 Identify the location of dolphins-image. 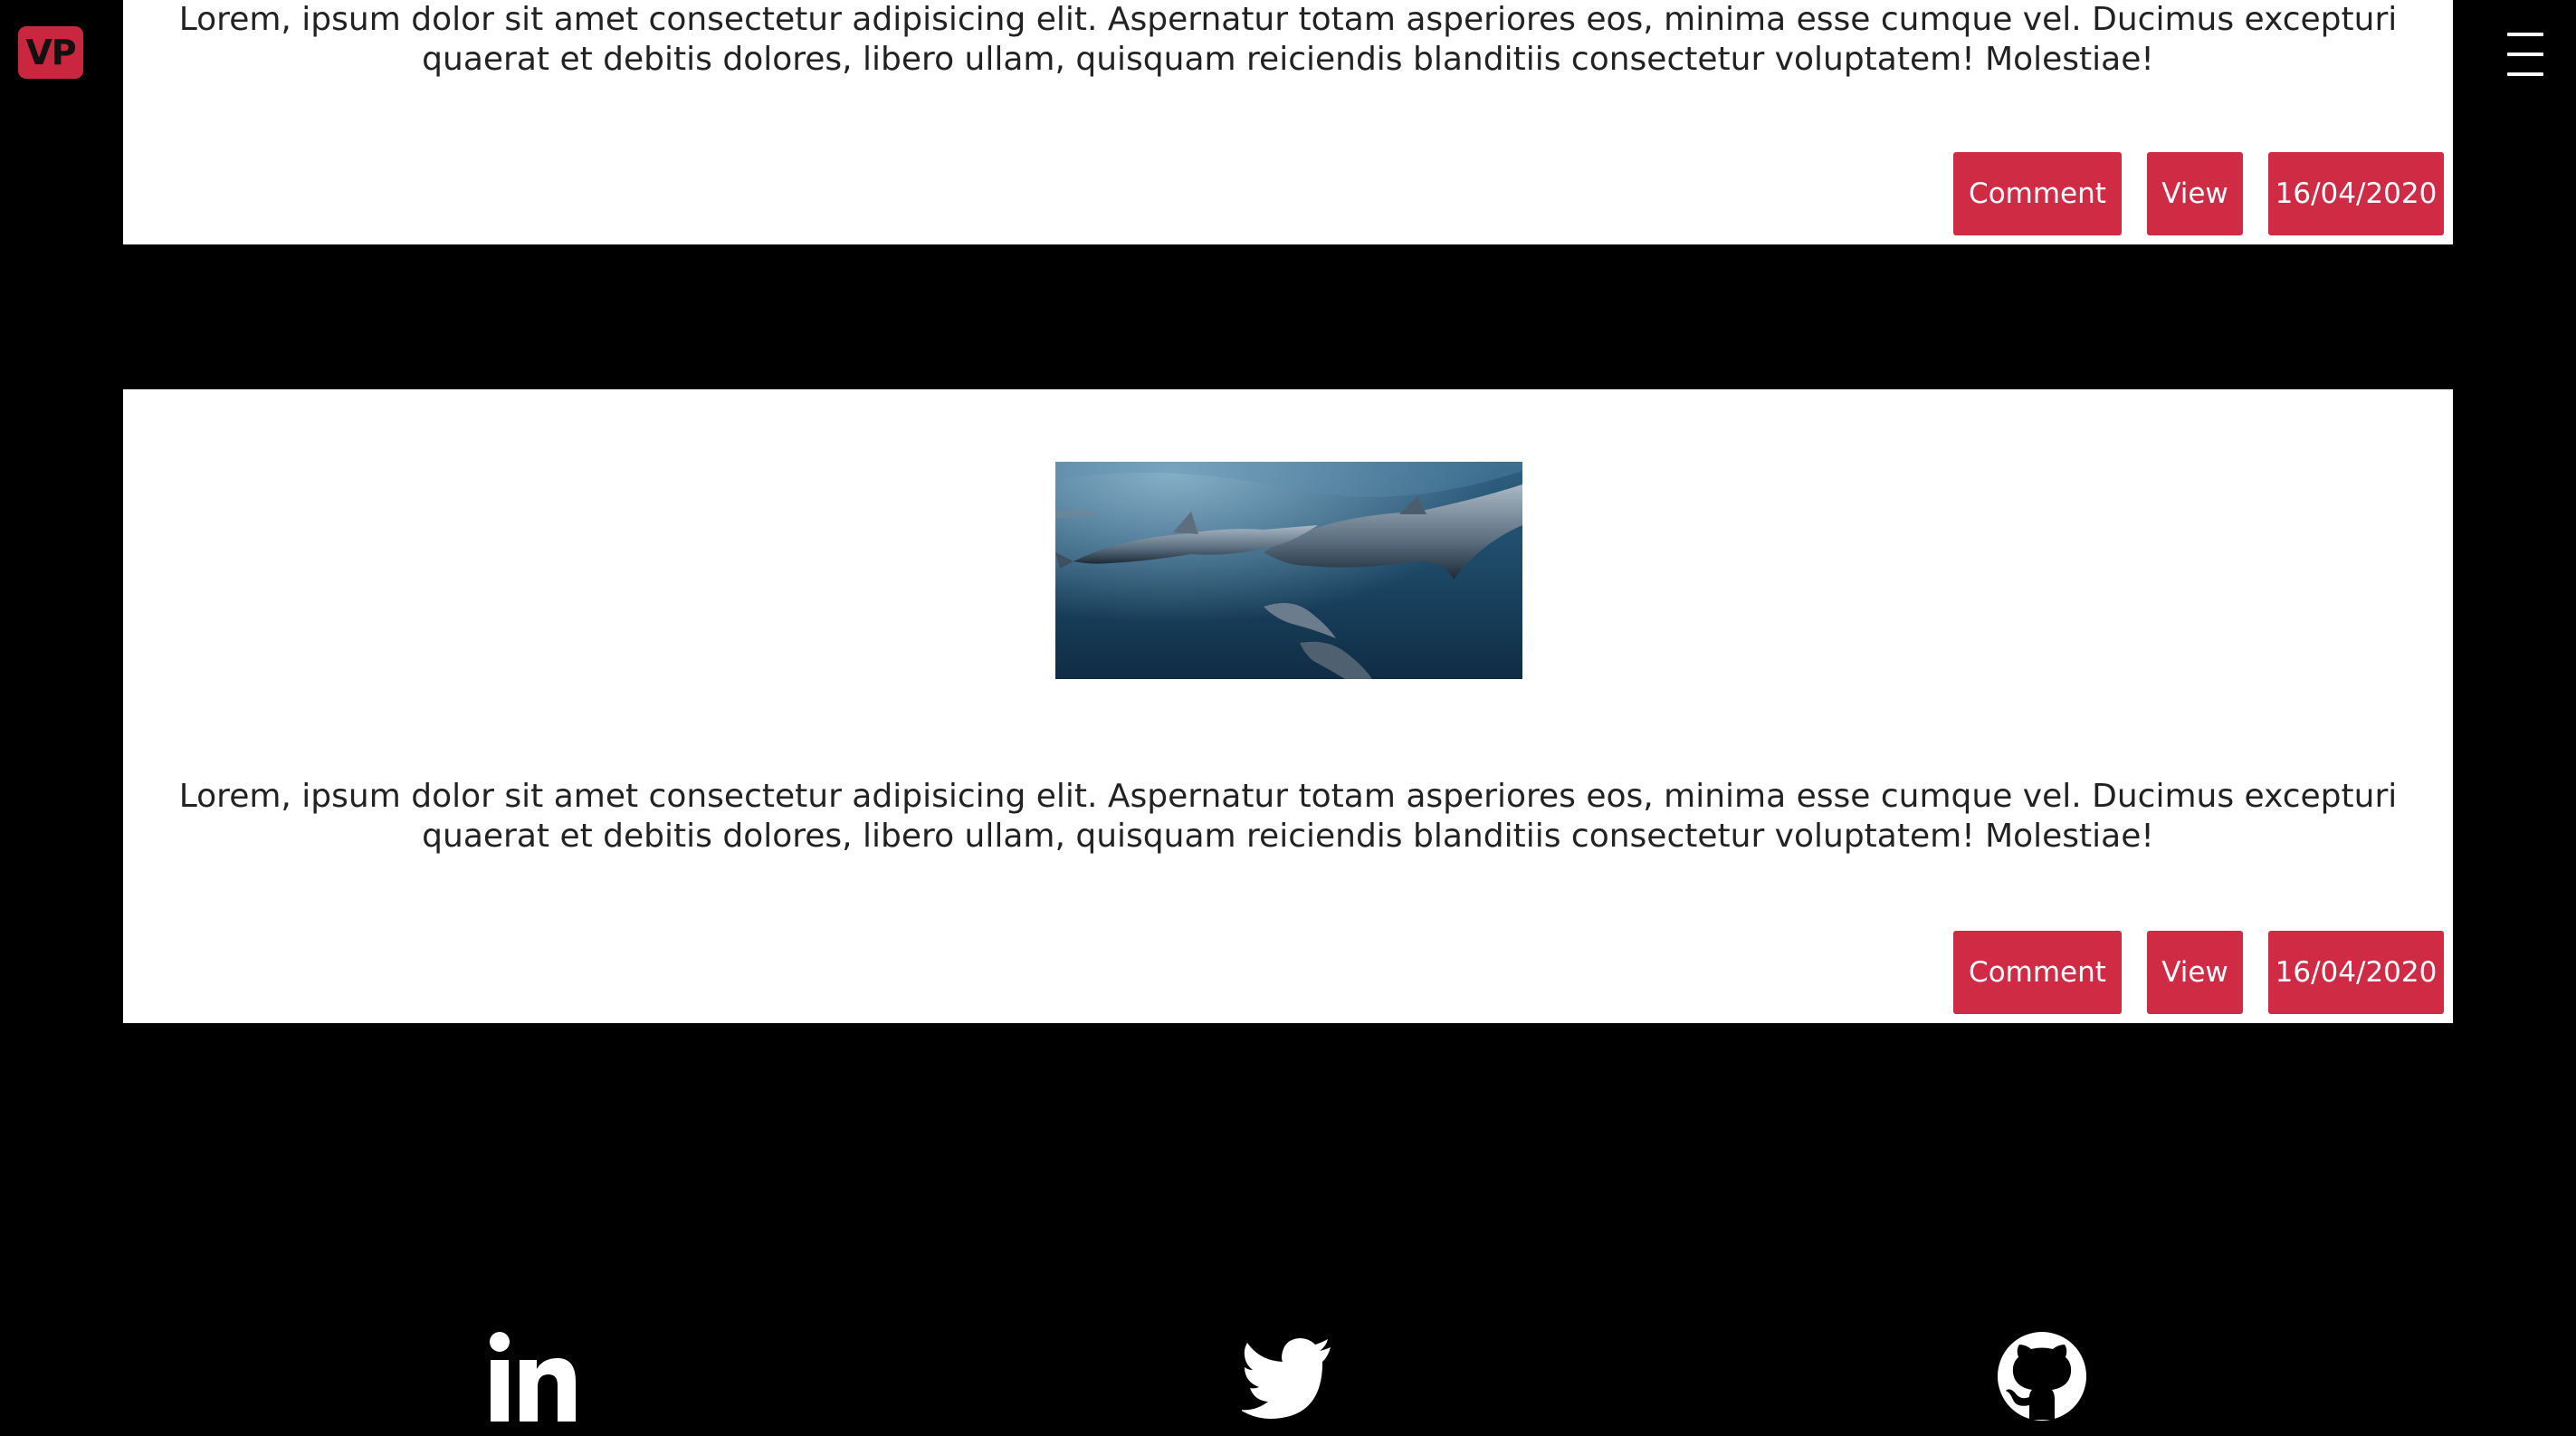
(1288, 570).